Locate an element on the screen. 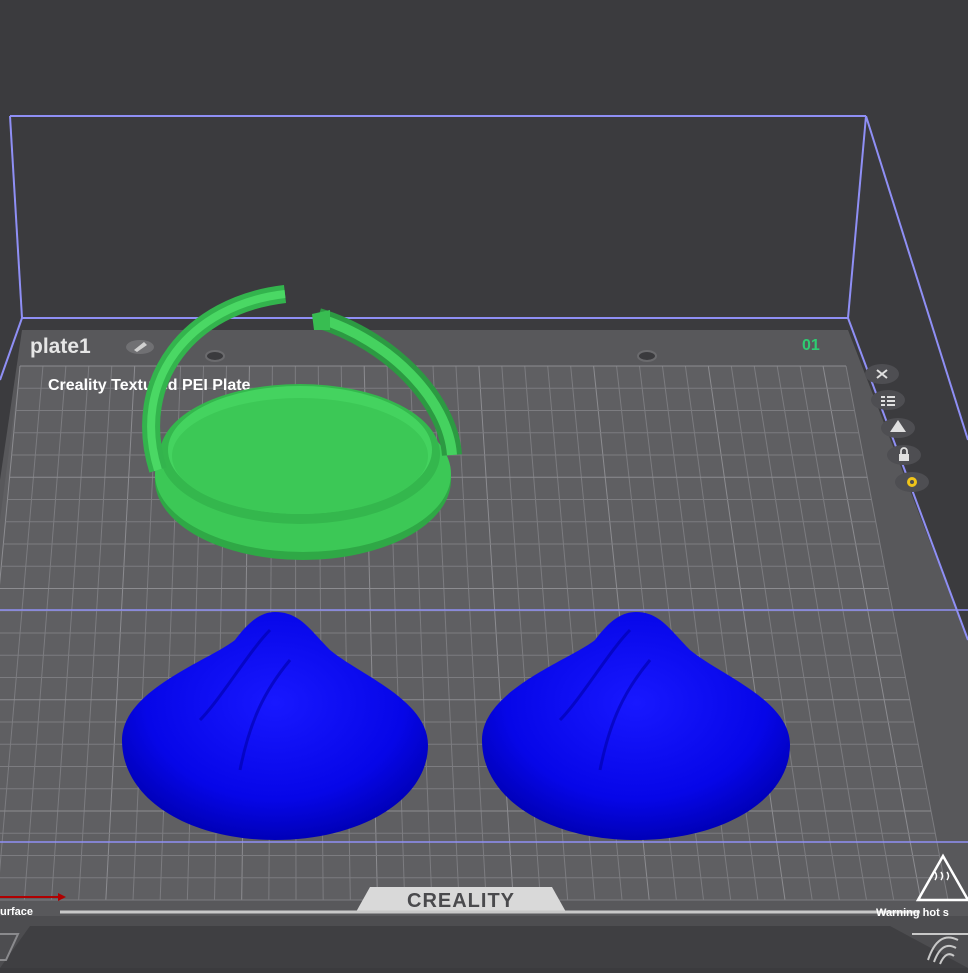 This screenshot has height=973, width=968. edit-plate-name-icon is located at coordinates (140, 347).